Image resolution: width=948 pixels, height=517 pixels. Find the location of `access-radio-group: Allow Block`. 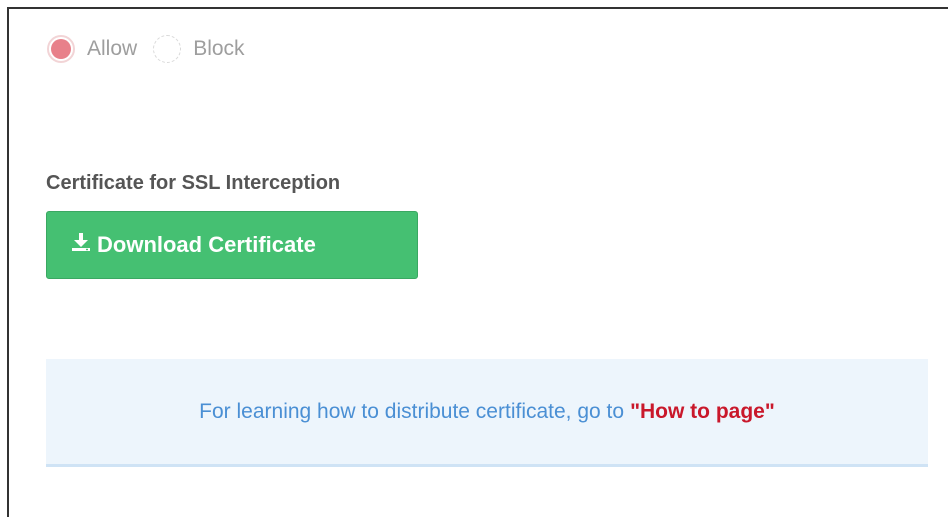

access-radio-group: Allow Block is located at coordinates (154, 49).